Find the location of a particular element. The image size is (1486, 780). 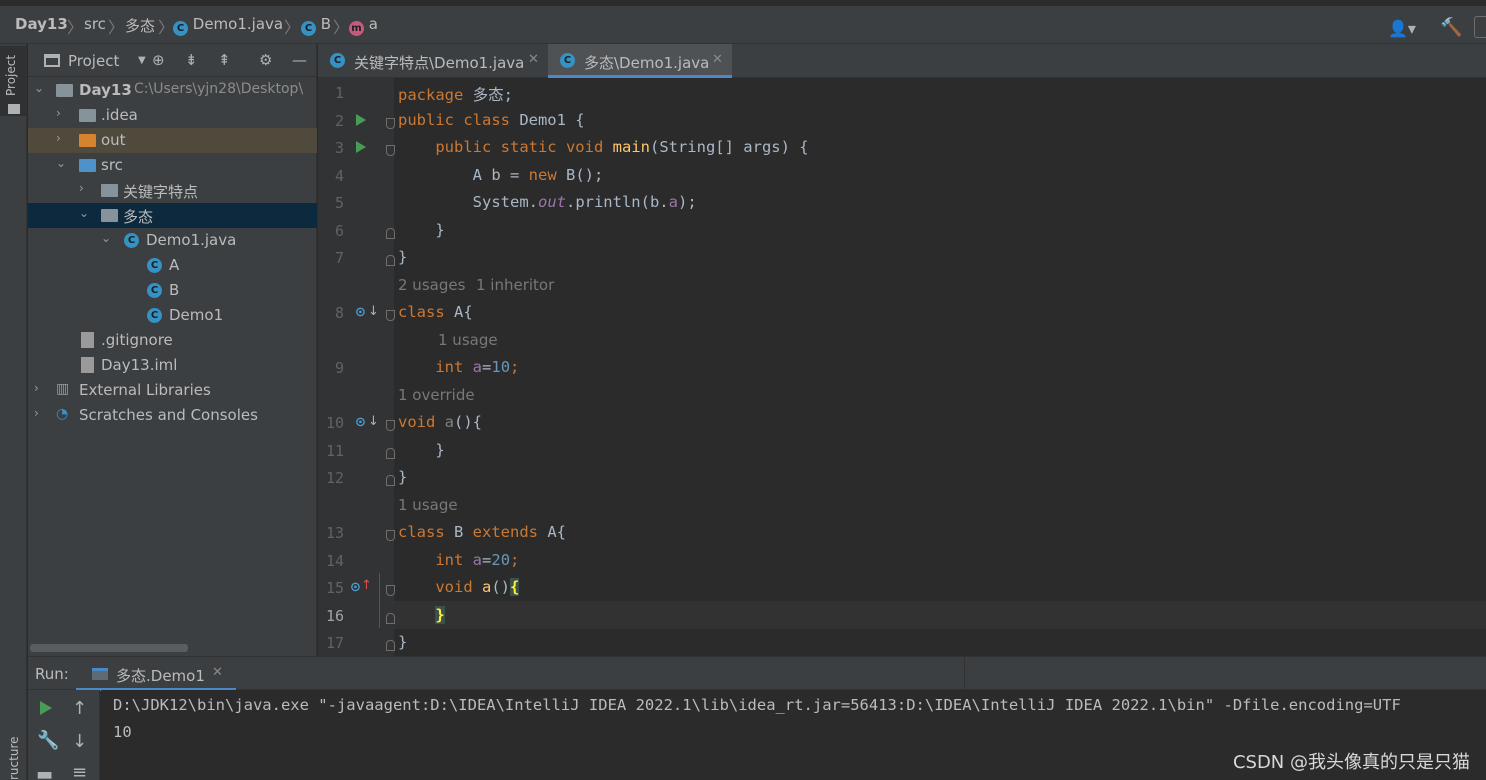

locate-icon: ⊕ is located at coordinates (158, 60).